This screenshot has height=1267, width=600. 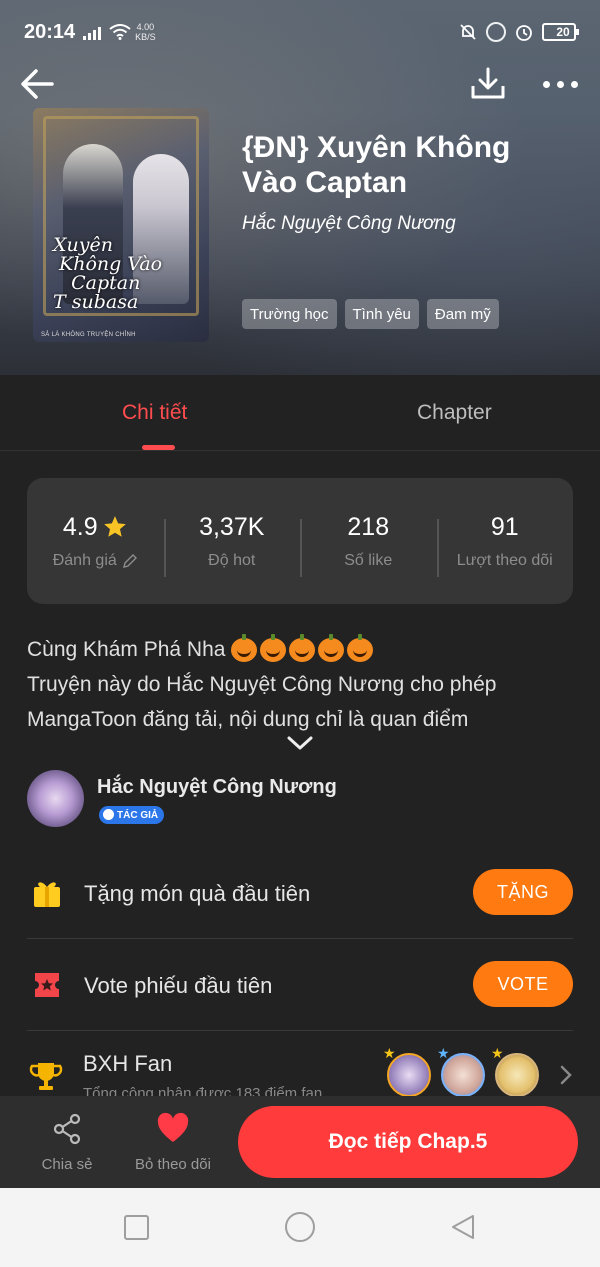 What do you see at coordinates (50, 31) in the screenshot?
I see `status-time: 20:14` at bounding box center [50, 31].